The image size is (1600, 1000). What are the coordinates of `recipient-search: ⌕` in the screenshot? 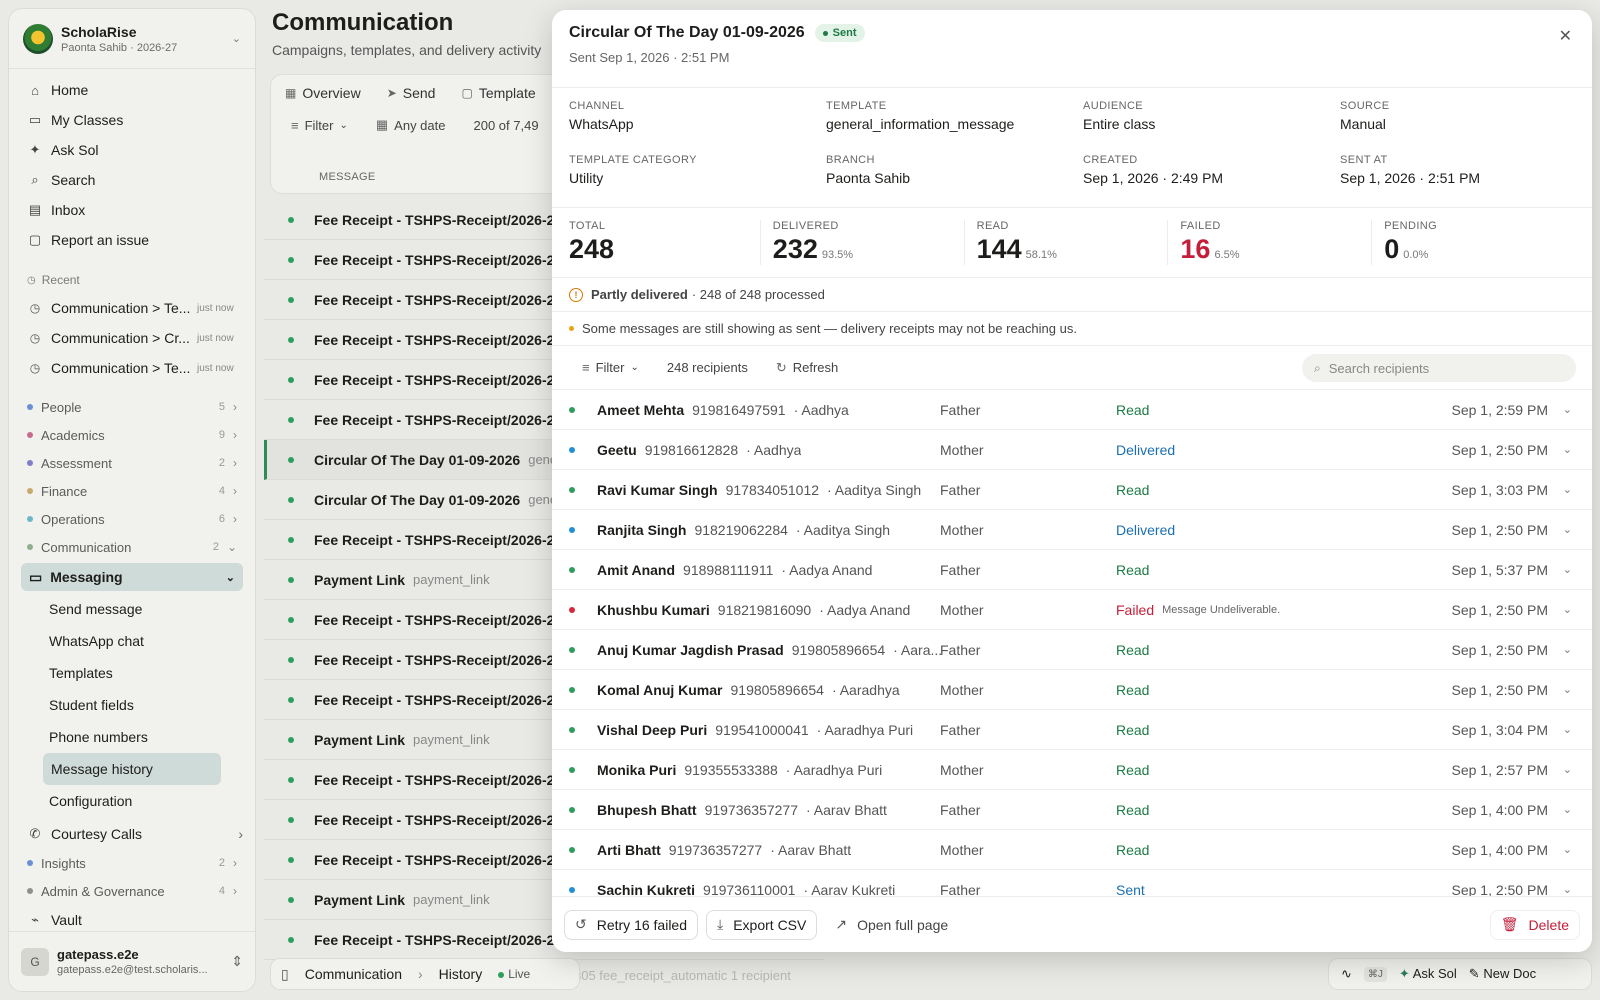 It's located at (1439, 368).